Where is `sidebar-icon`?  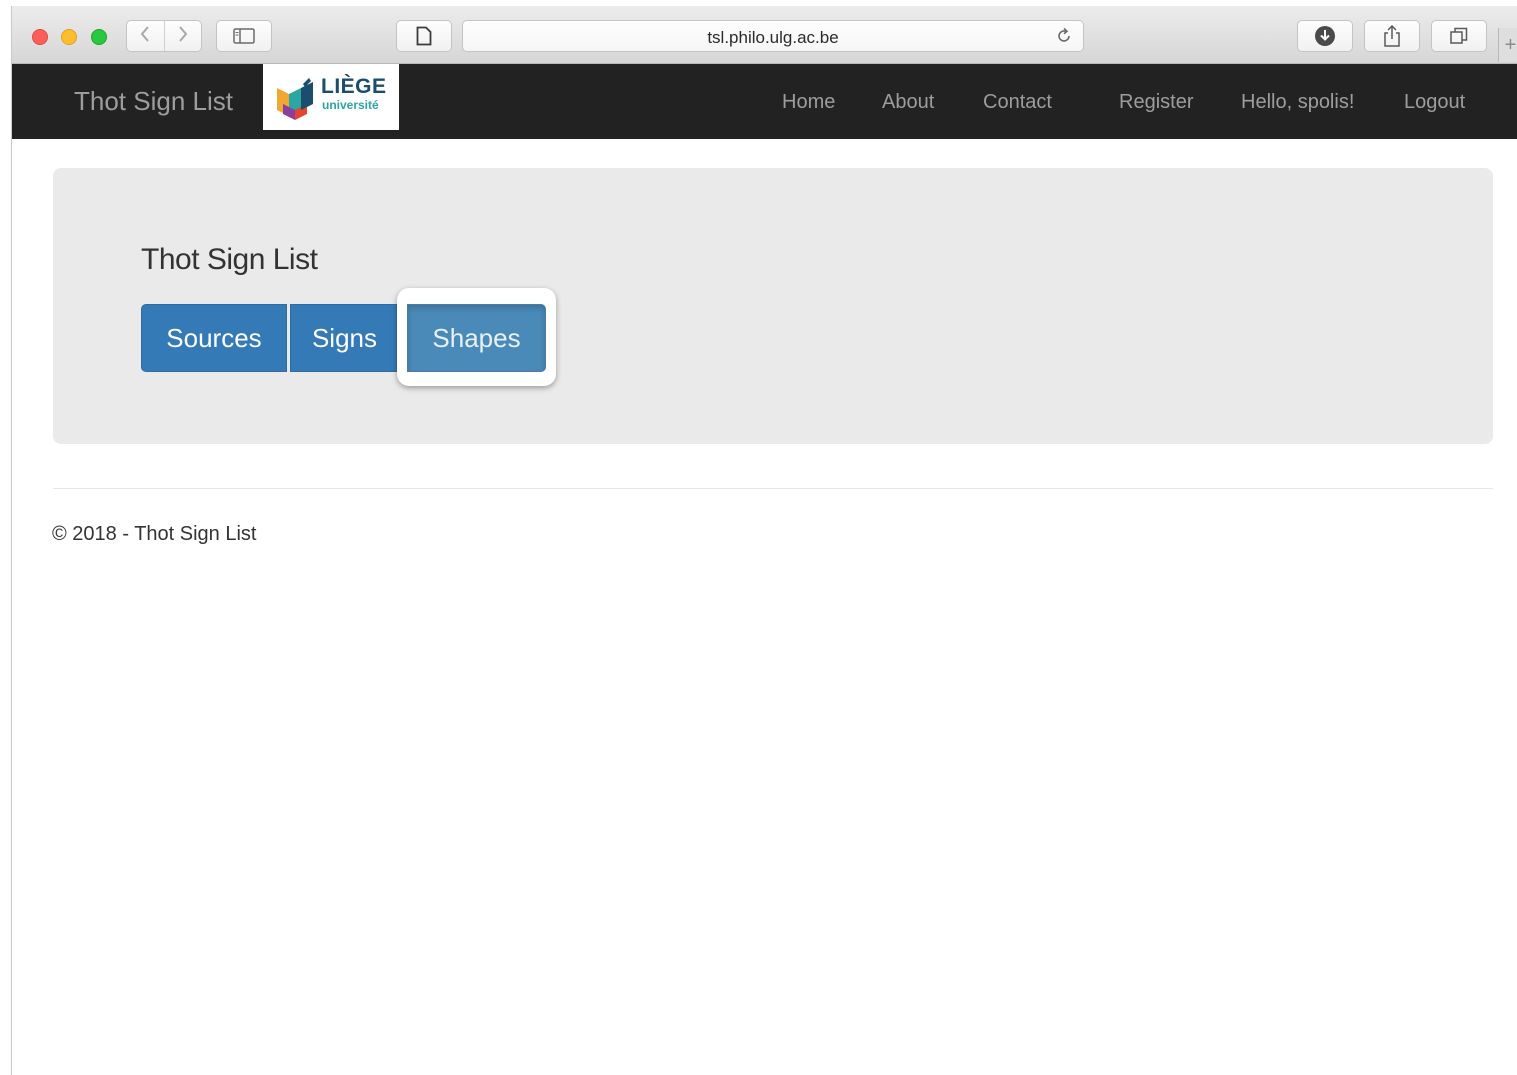
sidebar-icon is located at coordinates (244, 36).